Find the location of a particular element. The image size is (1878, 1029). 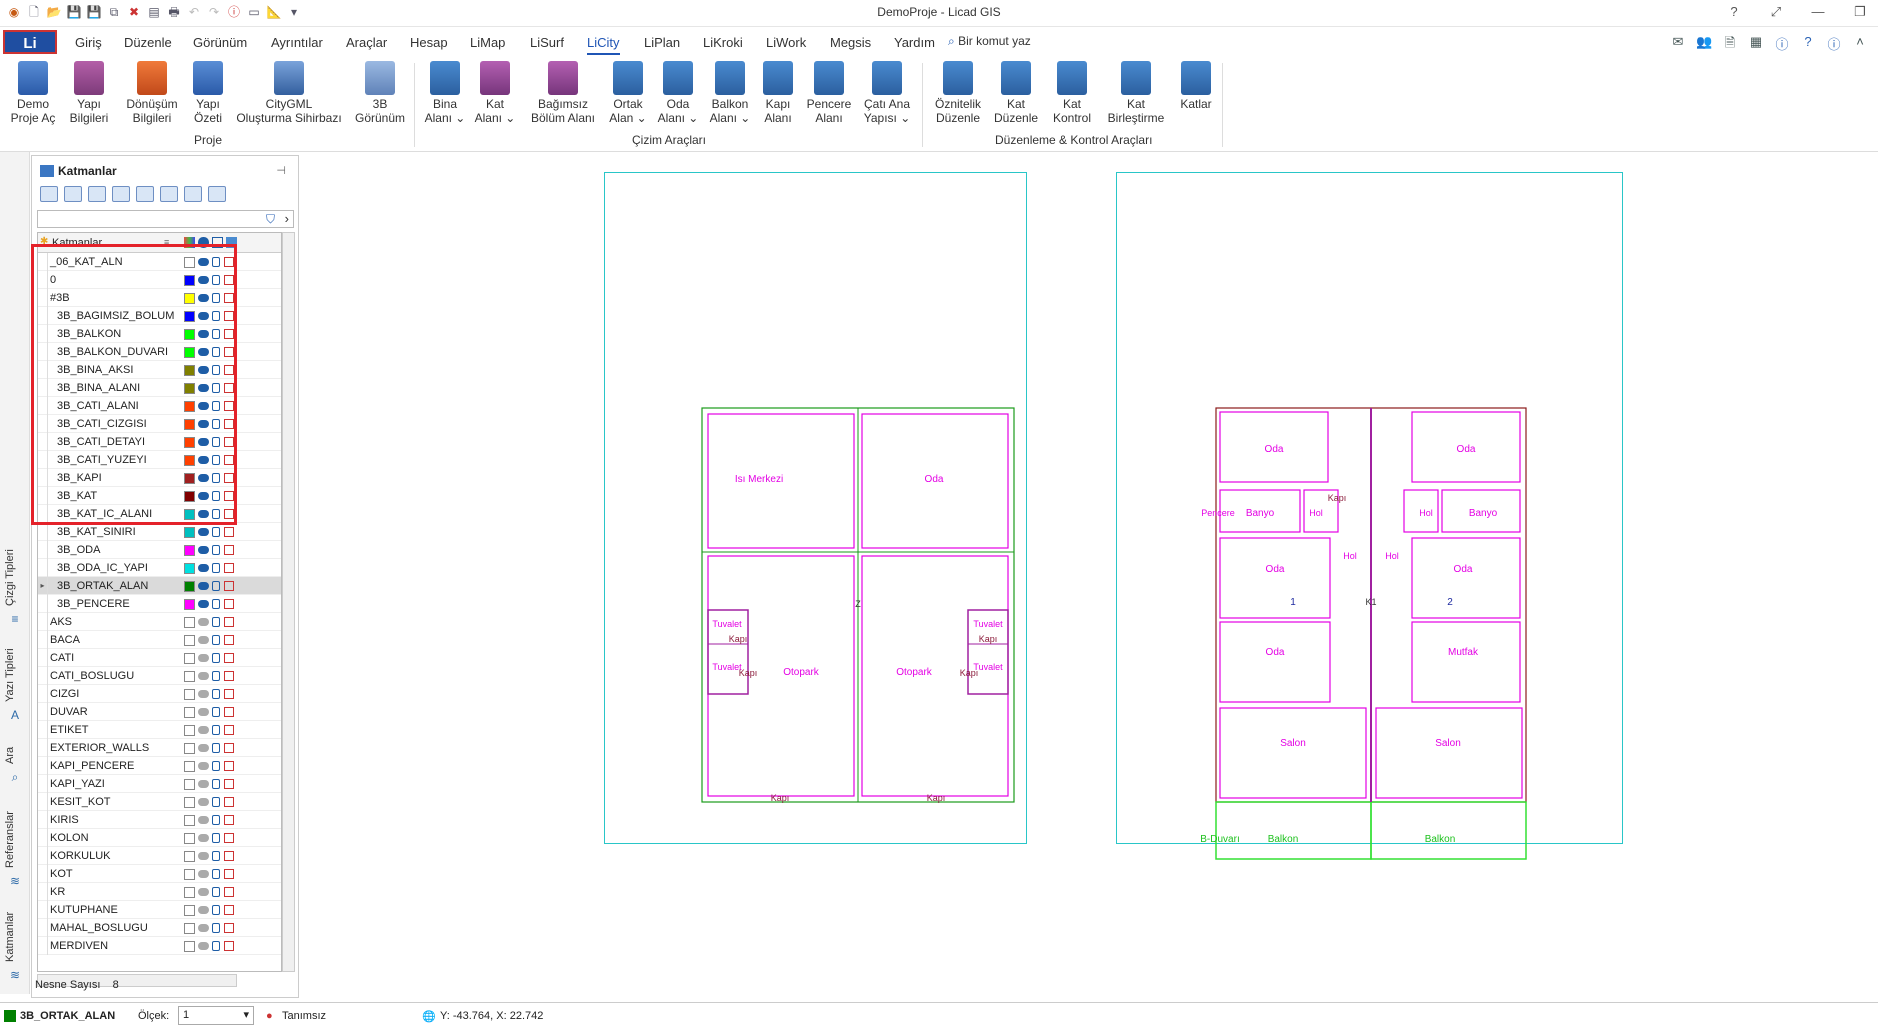

collapse-ribbon-icon: ˄ is located at coordinates (1860, 42).